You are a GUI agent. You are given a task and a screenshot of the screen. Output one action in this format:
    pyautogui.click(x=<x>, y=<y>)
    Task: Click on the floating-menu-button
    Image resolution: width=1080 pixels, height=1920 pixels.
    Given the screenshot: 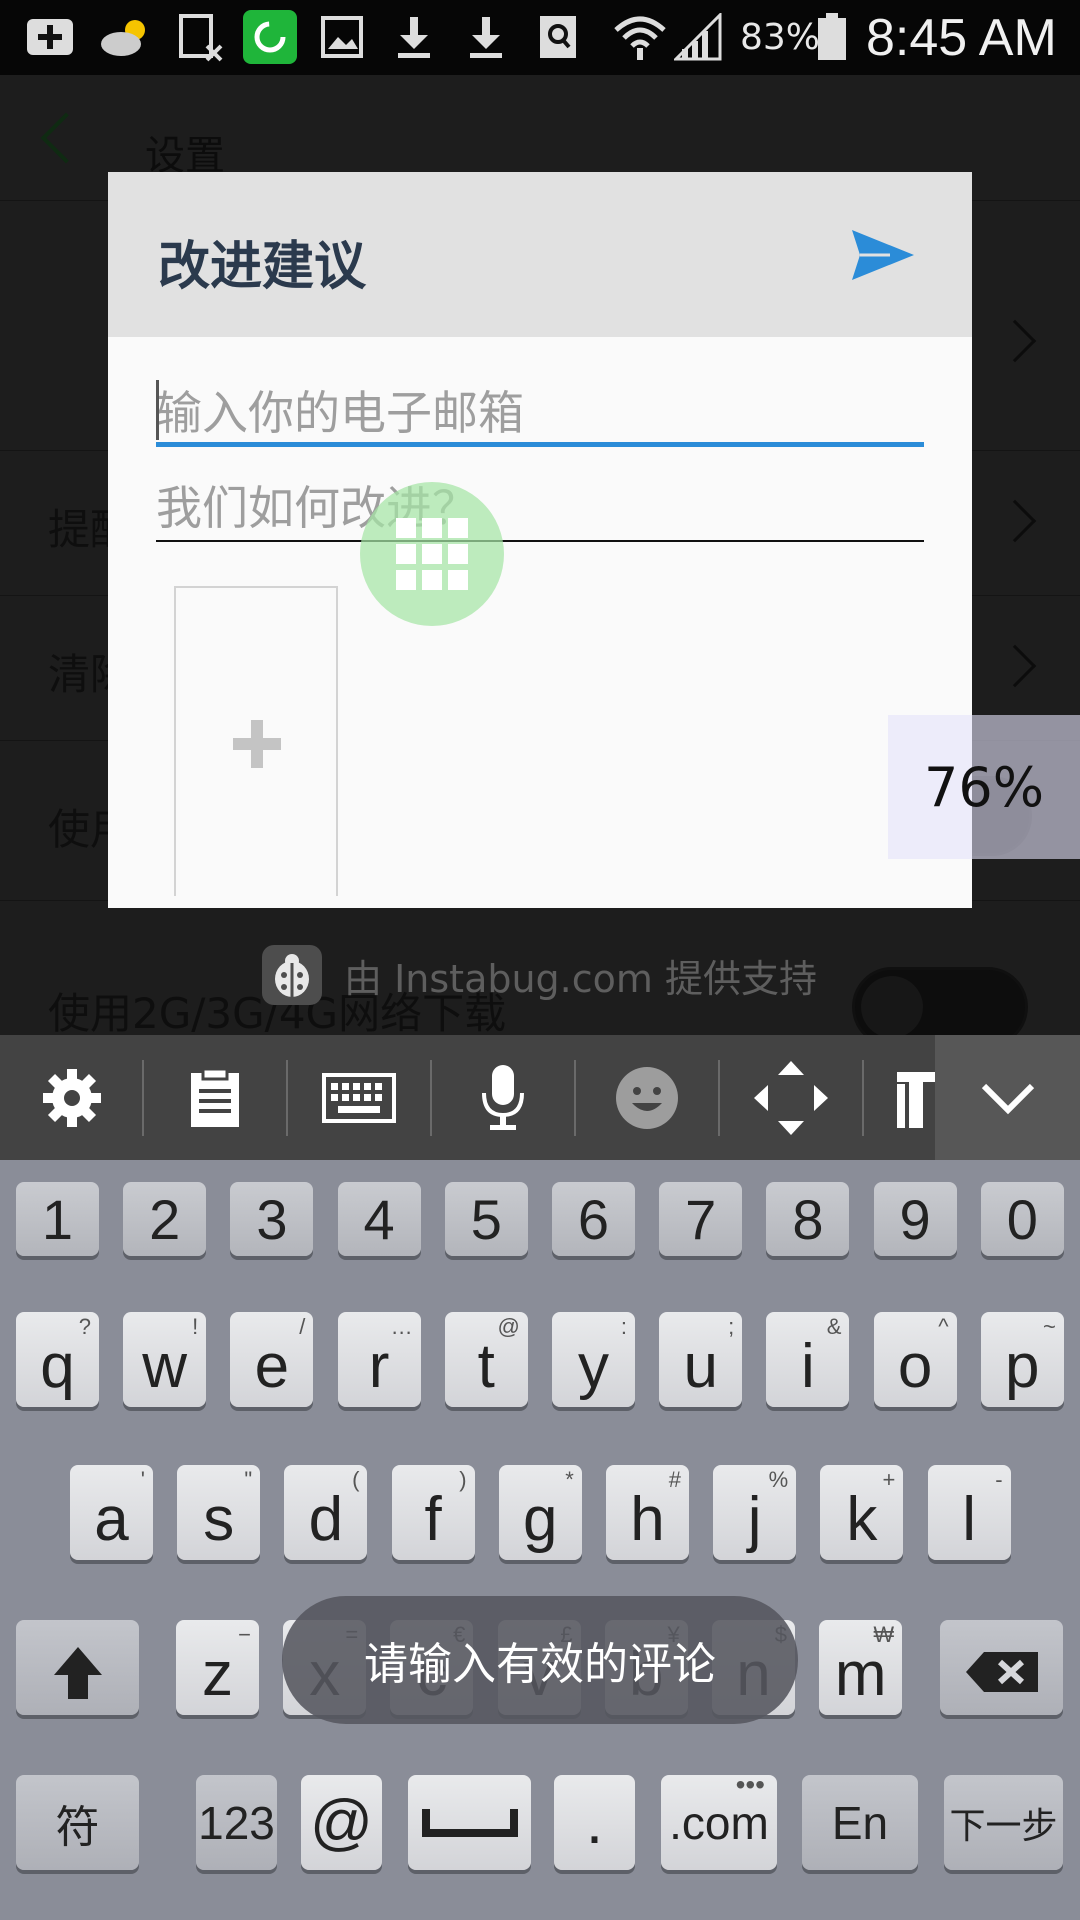 What is the action you would take?
    pyautogui.click(x=432, y=554)
    